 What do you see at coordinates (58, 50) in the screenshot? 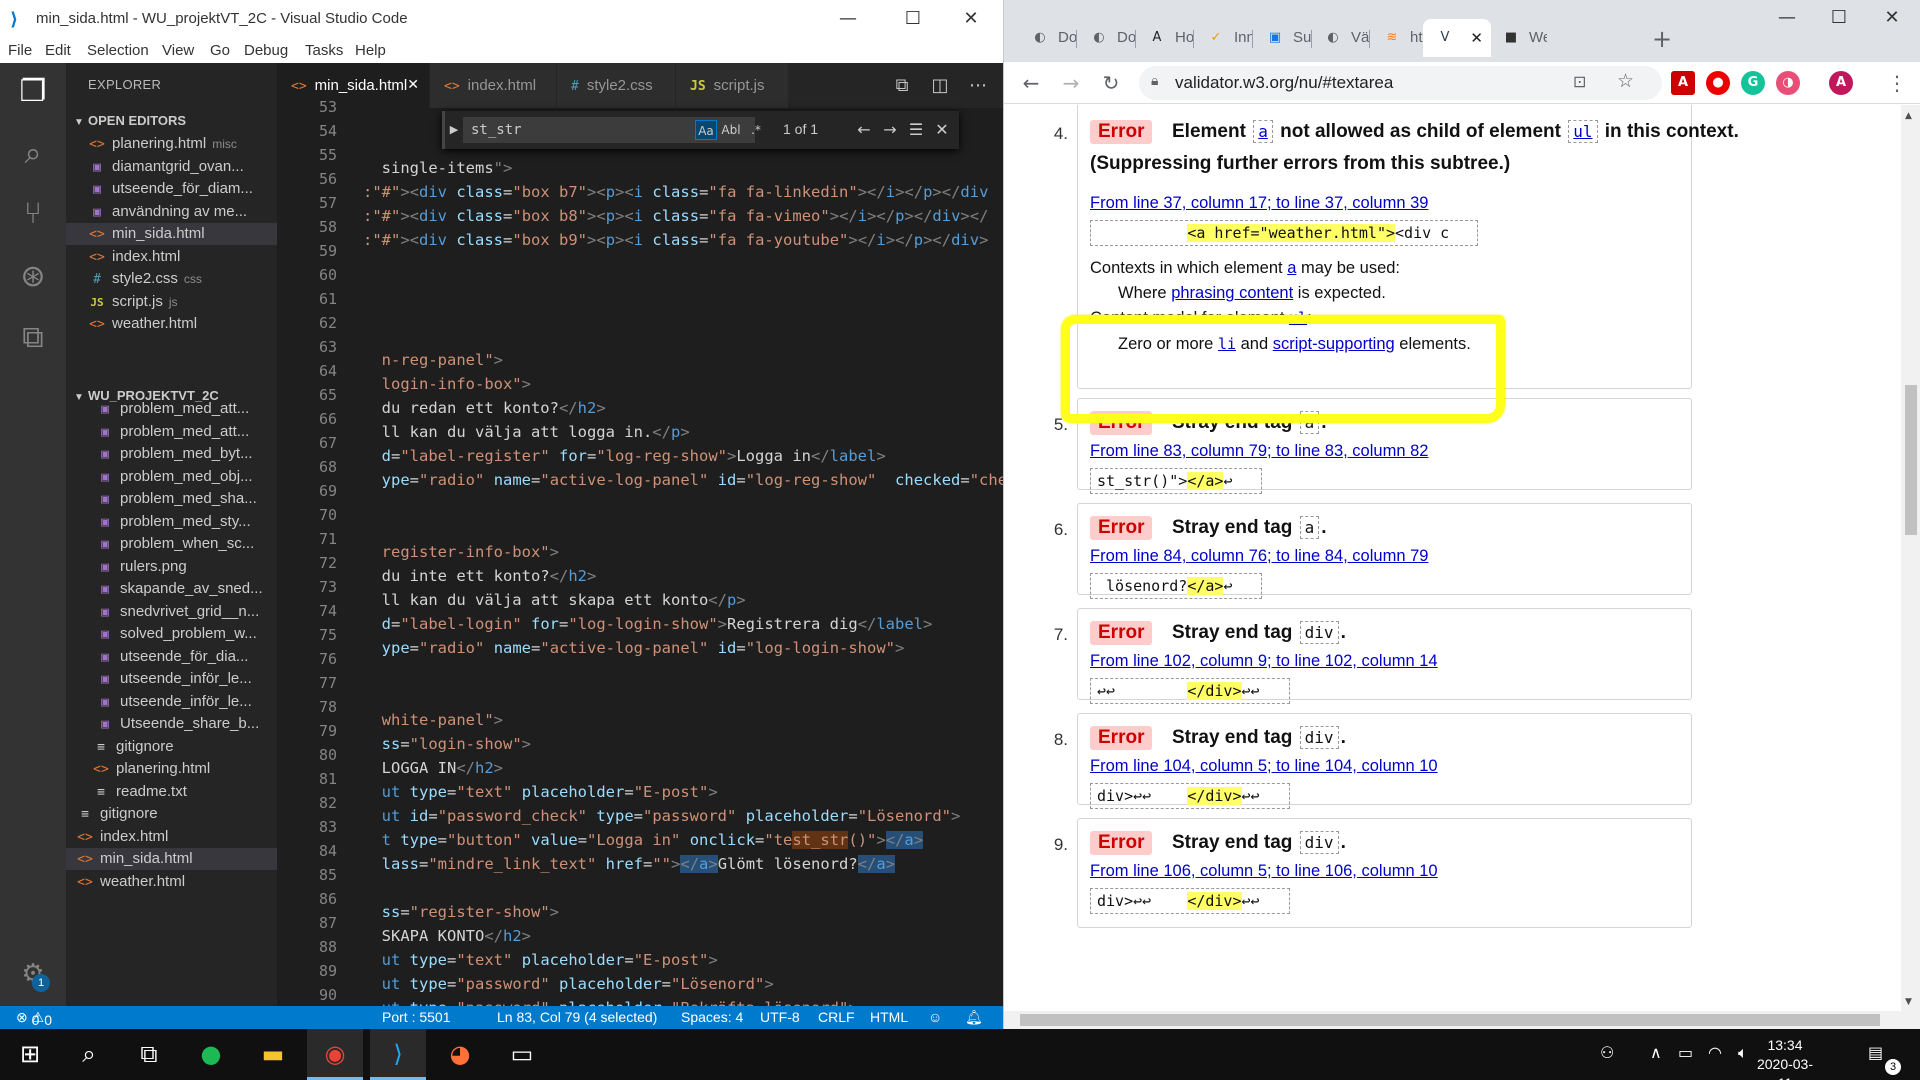
I see `menu-edit: Edit` at bounding box center [58, 50].